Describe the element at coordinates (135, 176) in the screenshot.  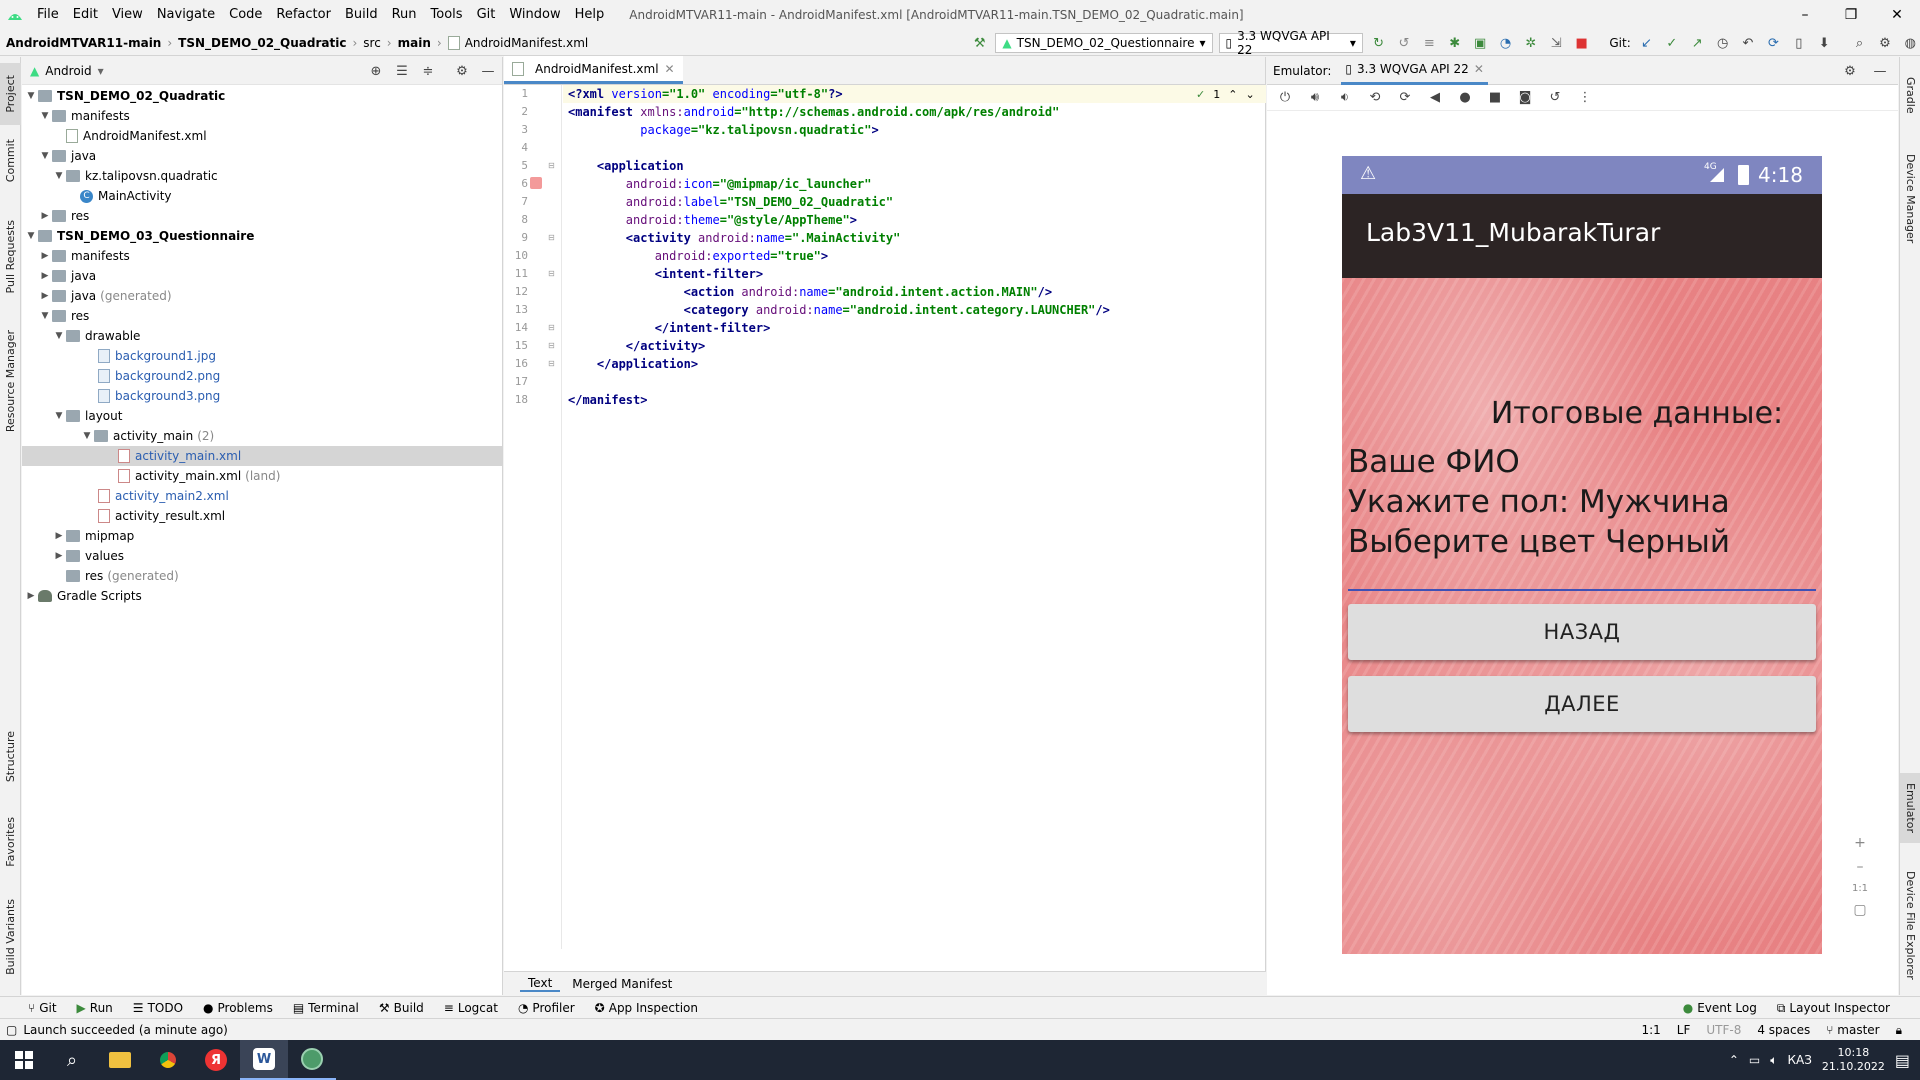
I see `tree-item: ▼ kz.talipovsn.quadratic` at that location.